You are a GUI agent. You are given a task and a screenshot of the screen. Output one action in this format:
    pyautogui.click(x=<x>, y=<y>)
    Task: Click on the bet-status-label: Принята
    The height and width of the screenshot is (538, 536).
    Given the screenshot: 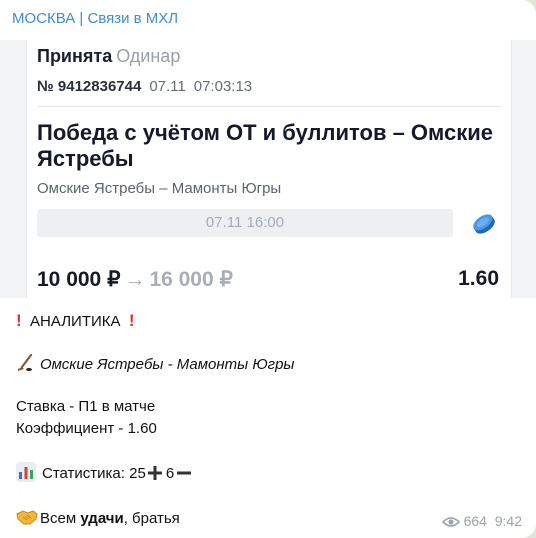 What is the action you would take?
    pyautogui.click(x=75, y=56)
    